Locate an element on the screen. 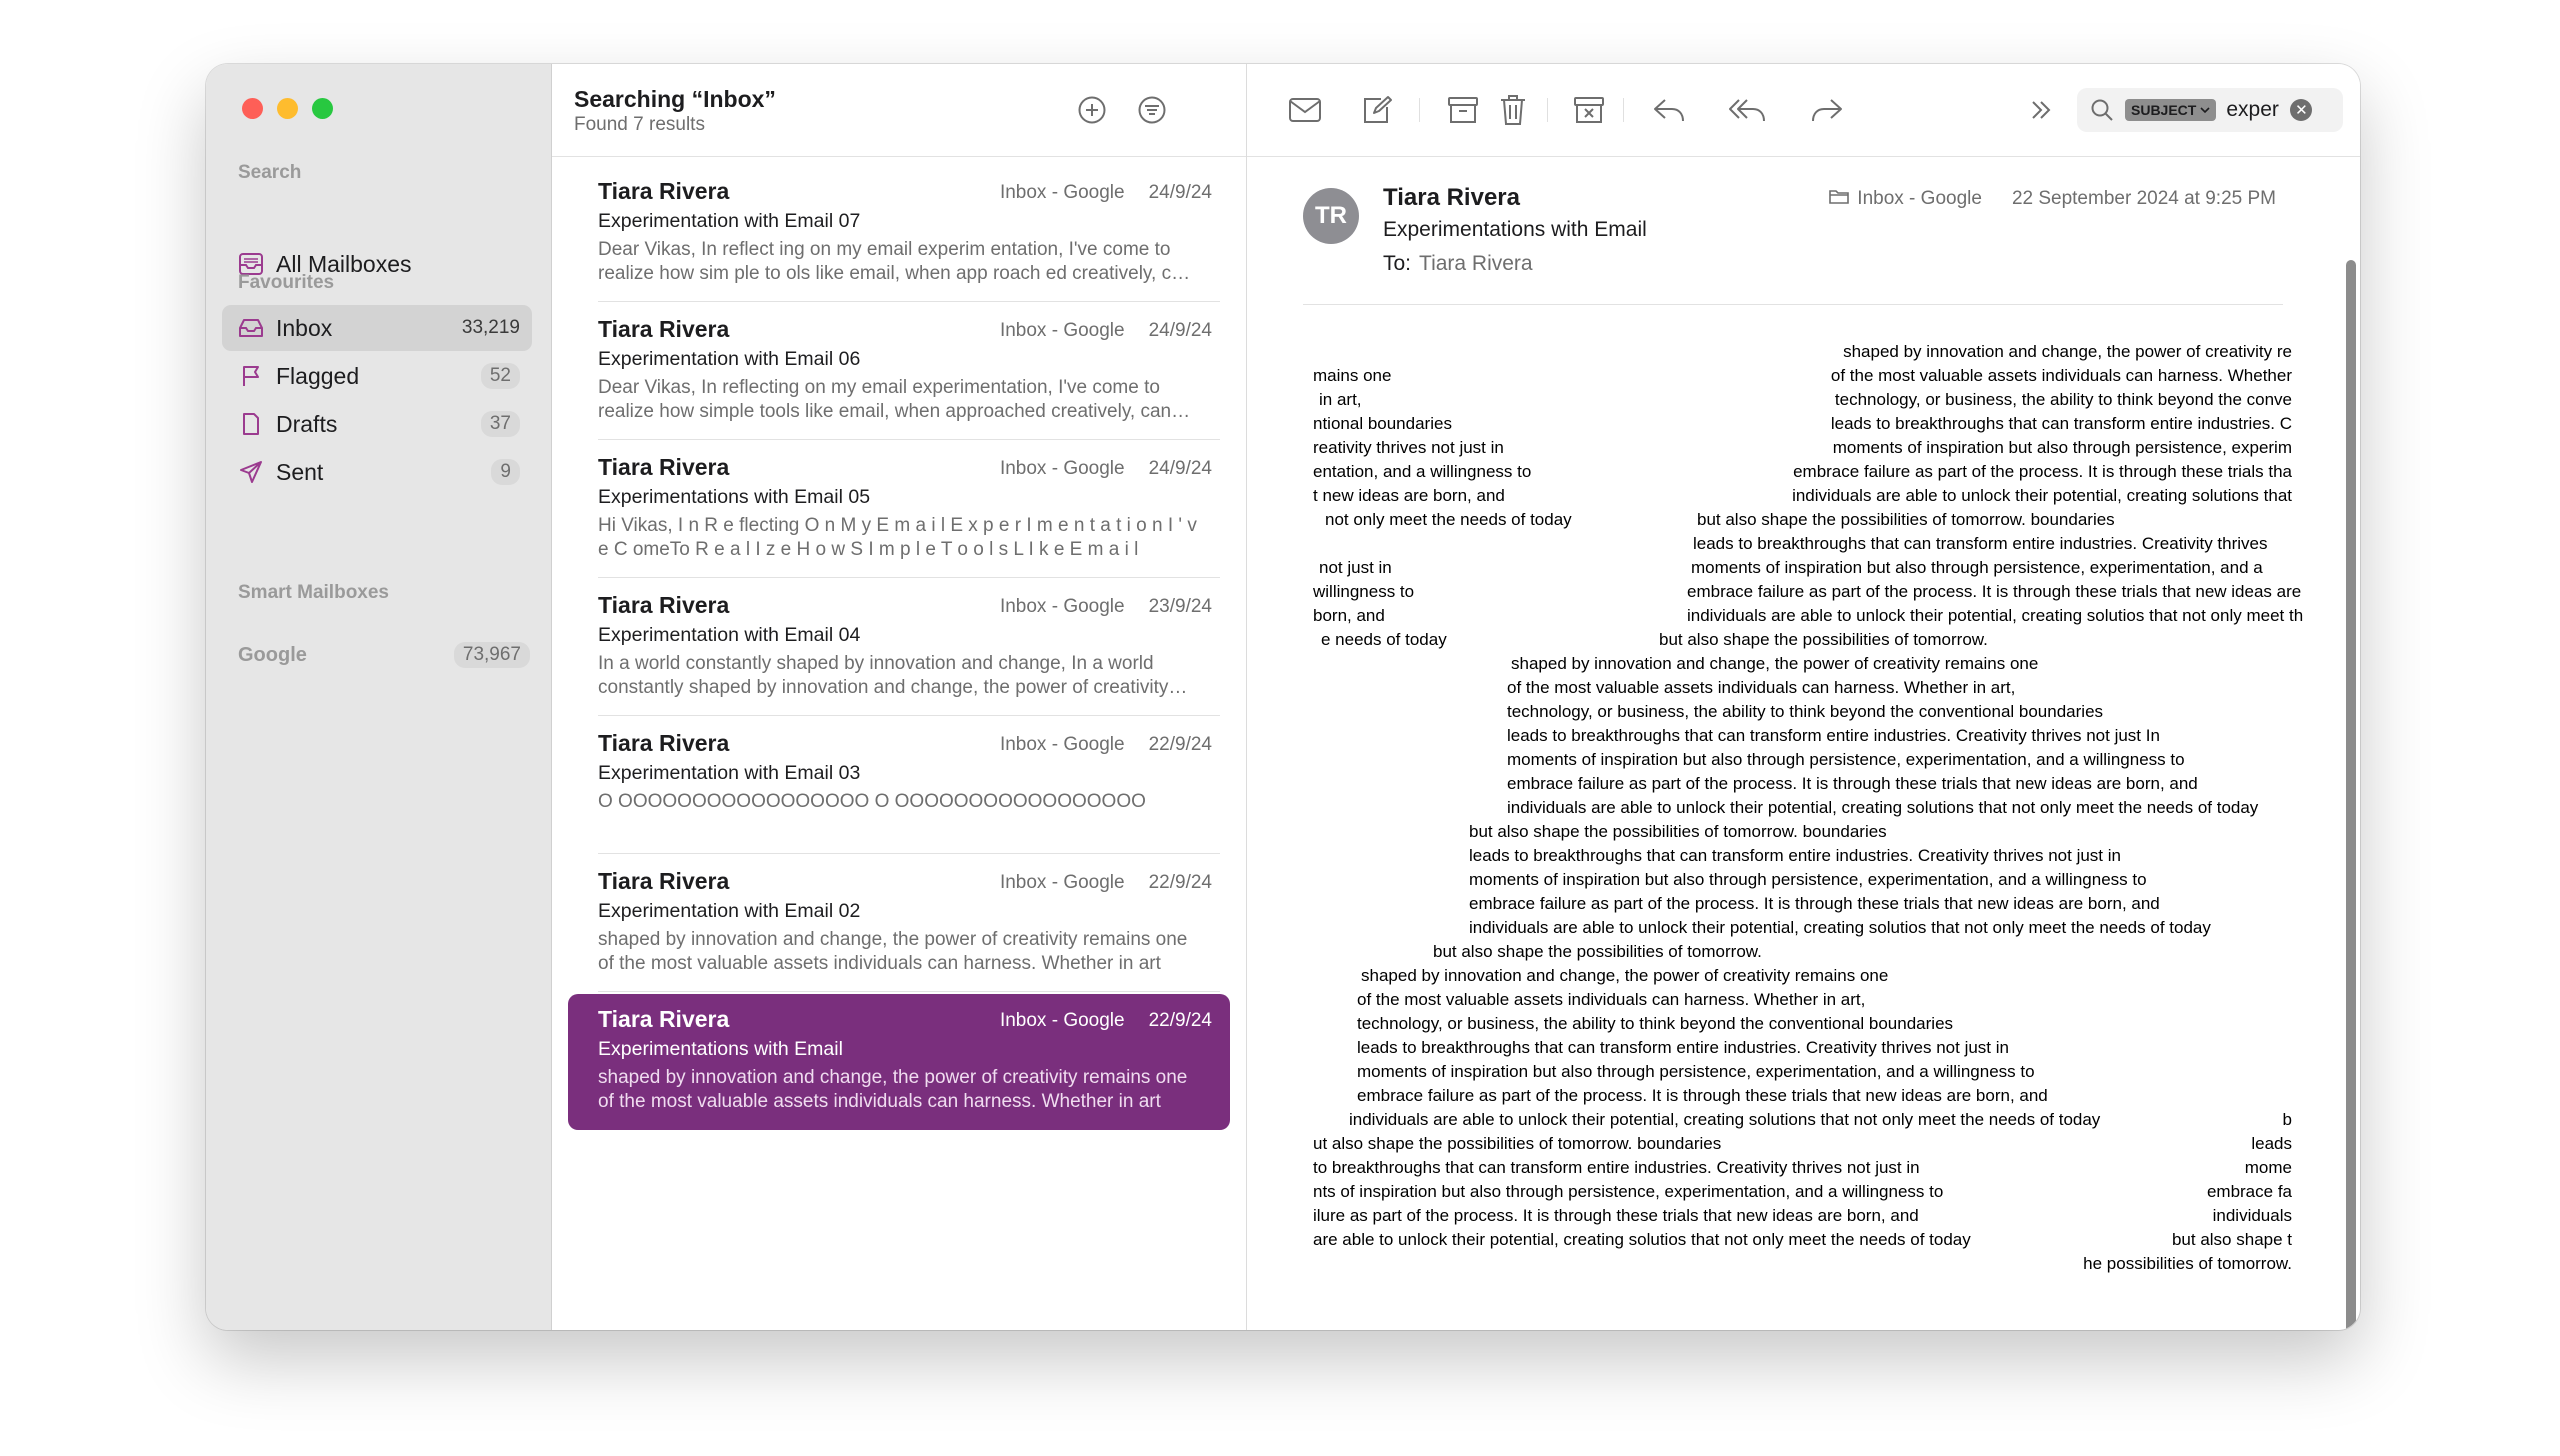 Image resolution: width=2560 pixels, height=1456 pixels. body-line: ntional boundaries is located at coordinates (1382, 423).